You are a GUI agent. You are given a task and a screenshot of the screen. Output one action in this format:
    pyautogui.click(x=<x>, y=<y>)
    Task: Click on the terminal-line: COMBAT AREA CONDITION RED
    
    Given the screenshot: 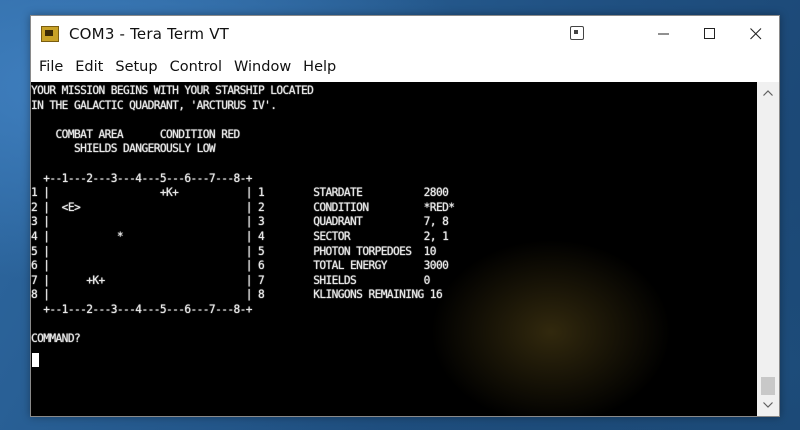 What is the action you would take?
    pyautogui.click(x=136, y=134)
    